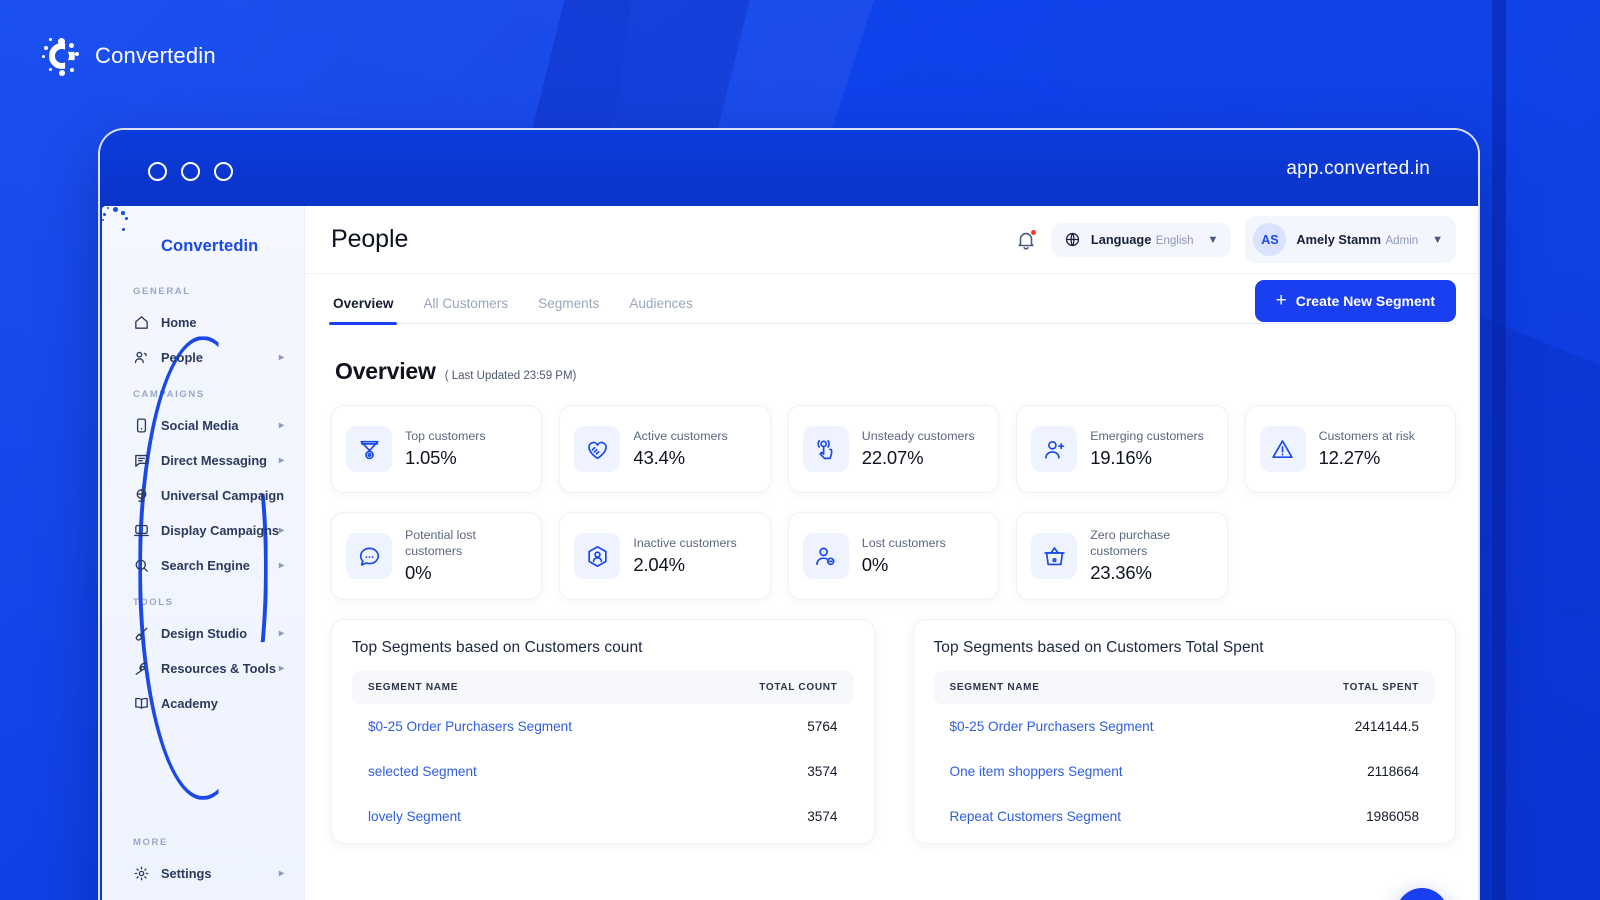 This screenshot has height=900, width=1600. I want to click on handshake-heart-icon, so click(597, 449).